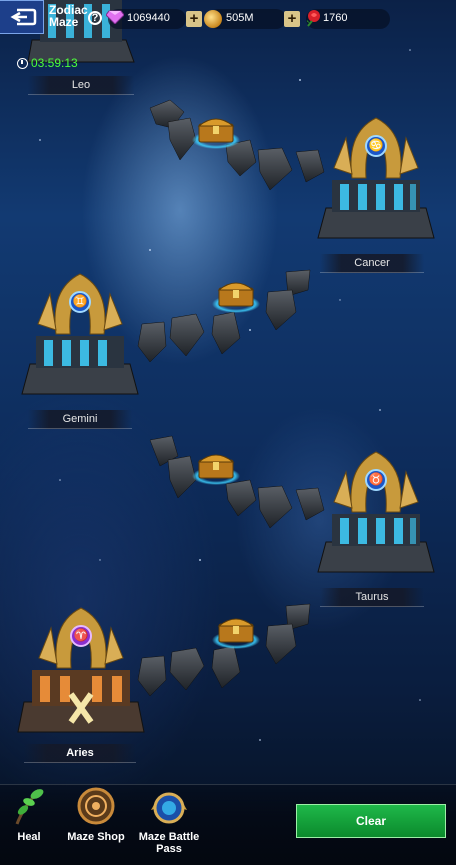  I want to click on platform-label-taurus: Taurus, so click(372, 597).